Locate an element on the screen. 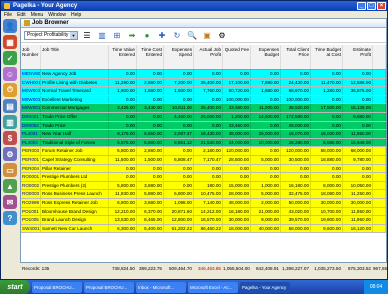  table-cell: 5,800.00 is located at coordinates (123, 185).